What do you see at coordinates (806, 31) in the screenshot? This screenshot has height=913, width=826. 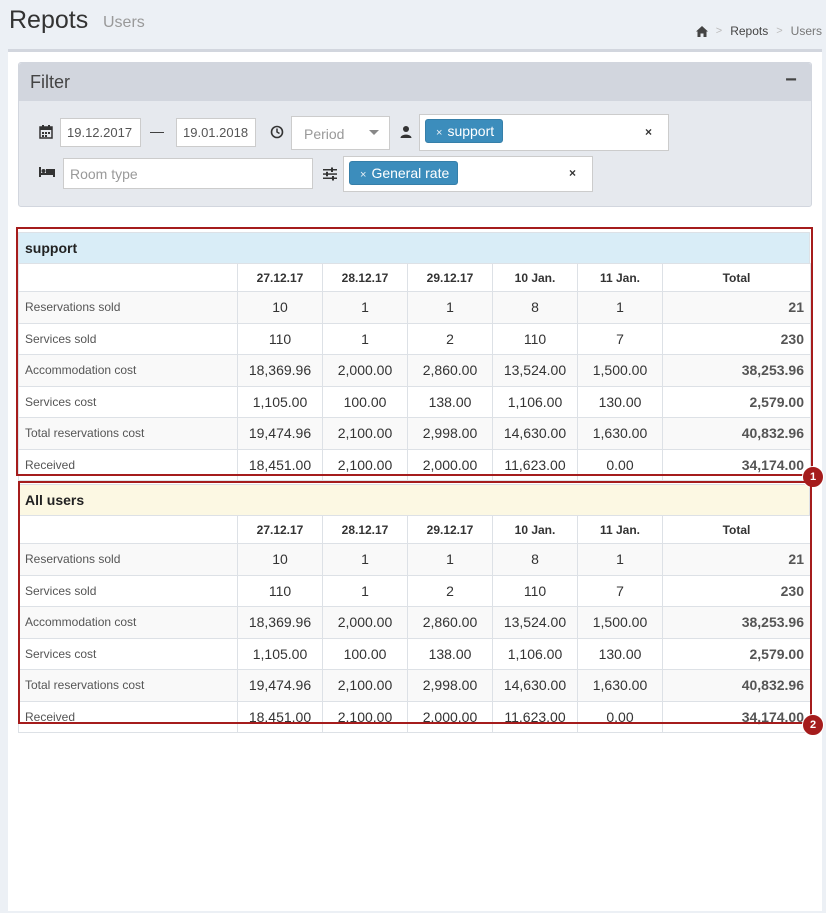 I see `breadcrumb-current: Users` at bounding box center [806, 31].